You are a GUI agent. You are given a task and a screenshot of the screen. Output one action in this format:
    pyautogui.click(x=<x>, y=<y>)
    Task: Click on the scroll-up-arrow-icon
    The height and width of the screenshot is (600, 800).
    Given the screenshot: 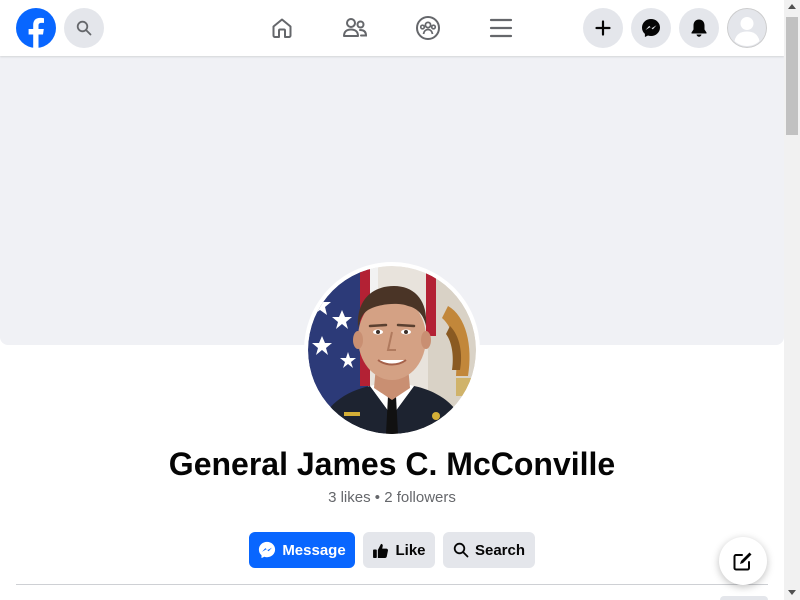 What is the action you would take?
    pyautogui.click(x=792, y=6)
    